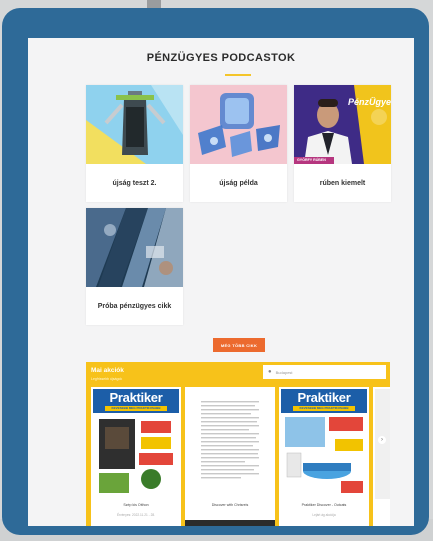 This screenshot has height=541, width=433. Describe the element at coordinates (239, 345) in the screenshot. I see `more-articles-button: MÉG TÖBB CIKK` at that location.